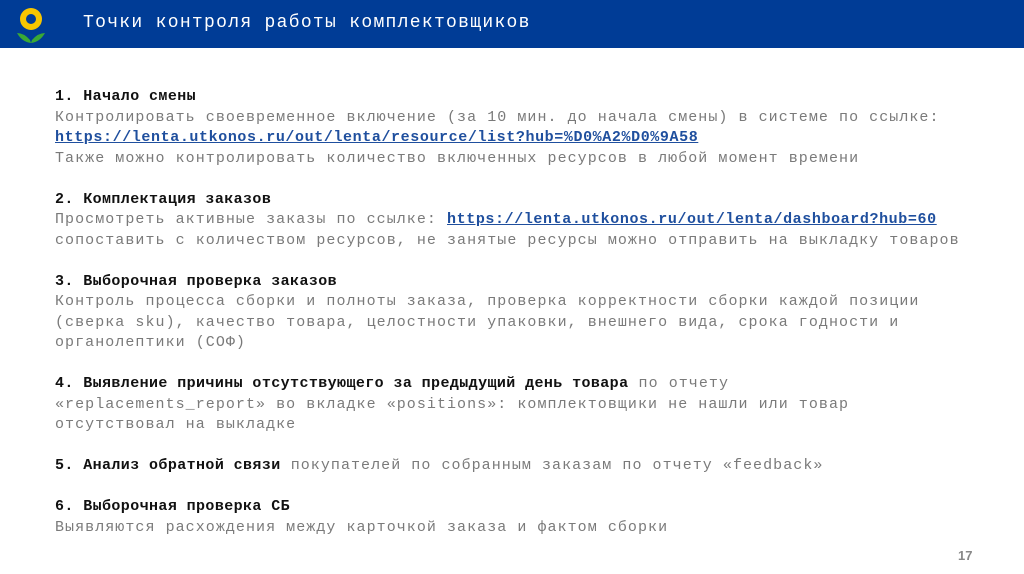 This screenshot has height=574, width=1024. I want to click on section-heading: 5. Анализ обратной связи, so click(168, 465).